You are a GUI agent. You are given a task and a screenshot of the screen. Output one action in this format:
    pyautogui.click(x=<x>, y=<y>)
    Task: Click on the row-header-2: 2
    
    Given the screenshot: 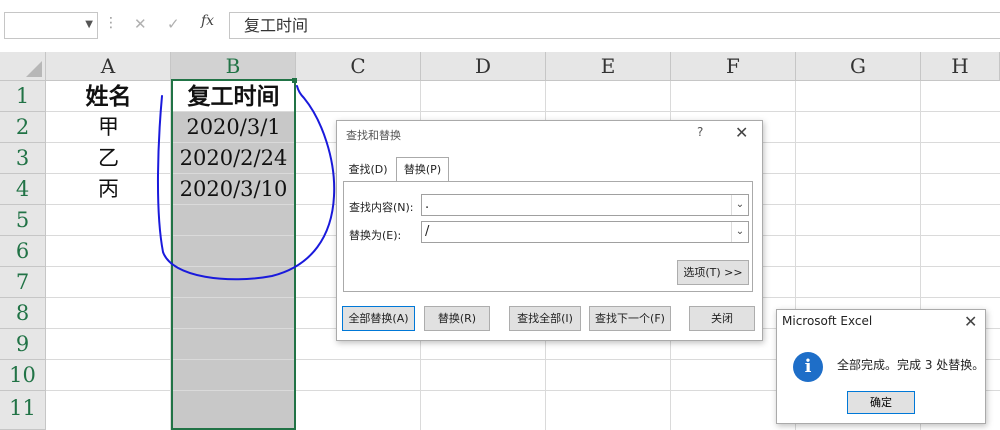 What is the action you would take?
    pyautogui.click(x=23, y=127)
    